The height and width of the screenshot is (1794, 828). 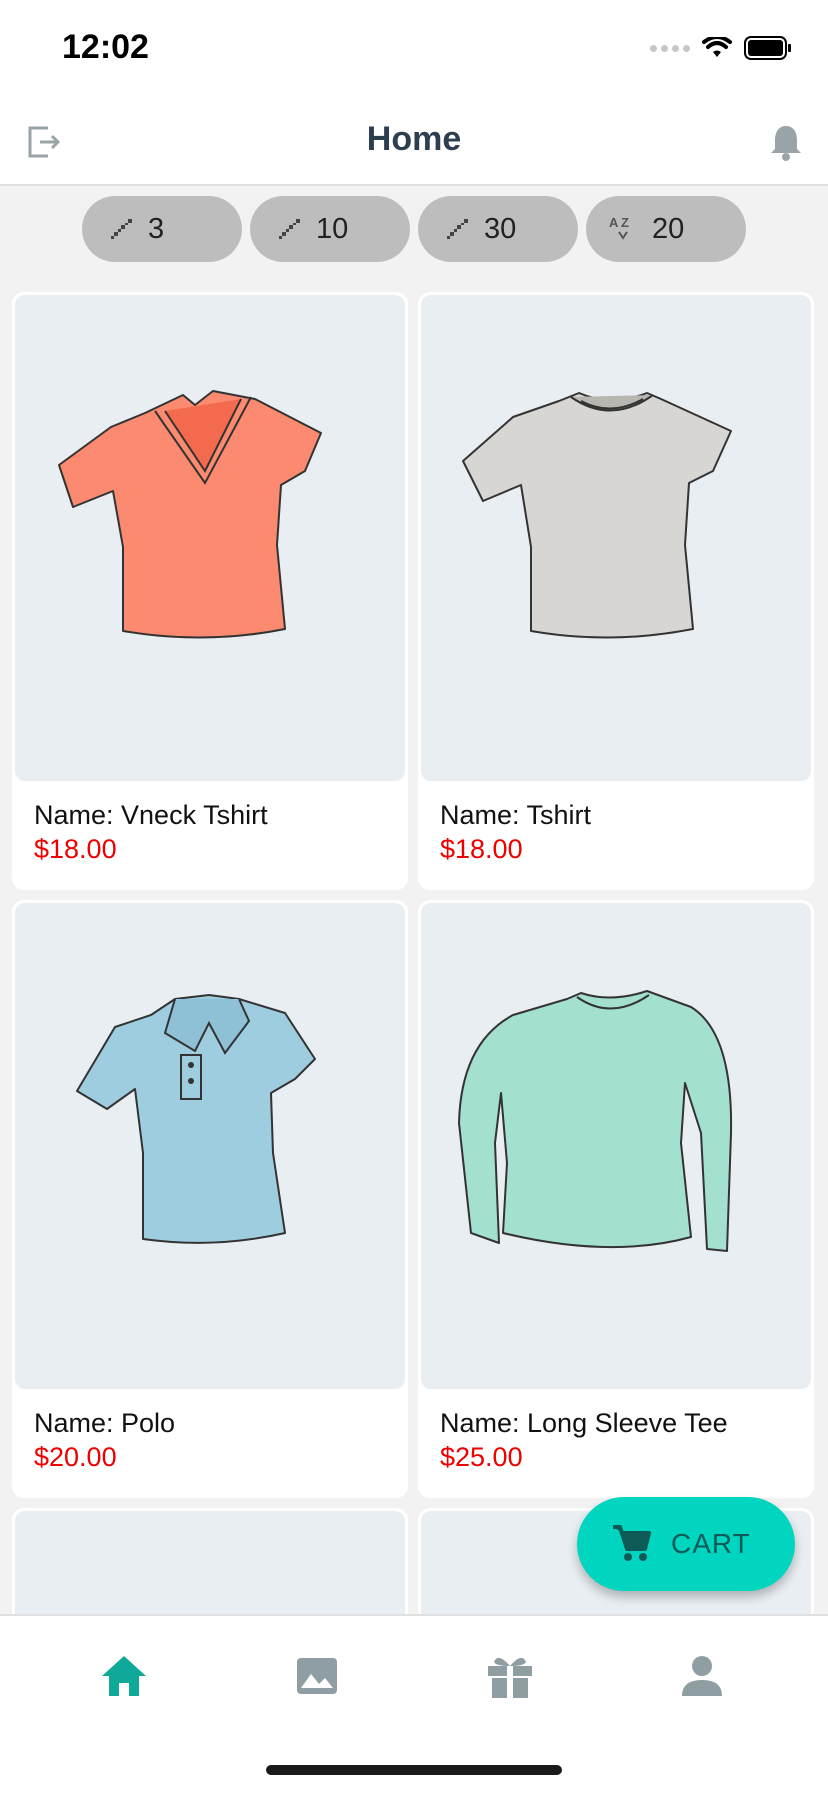 I want to click on bell-icon, so click(x=786, y=142).